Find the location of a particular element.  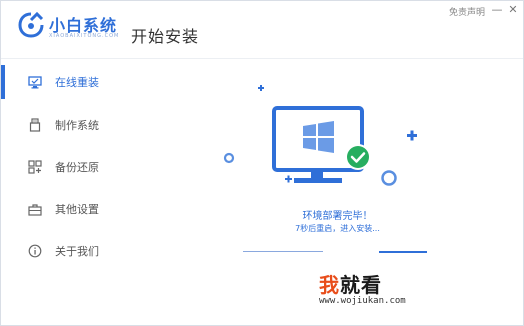

info-icon is located at coordinates (35, 251).